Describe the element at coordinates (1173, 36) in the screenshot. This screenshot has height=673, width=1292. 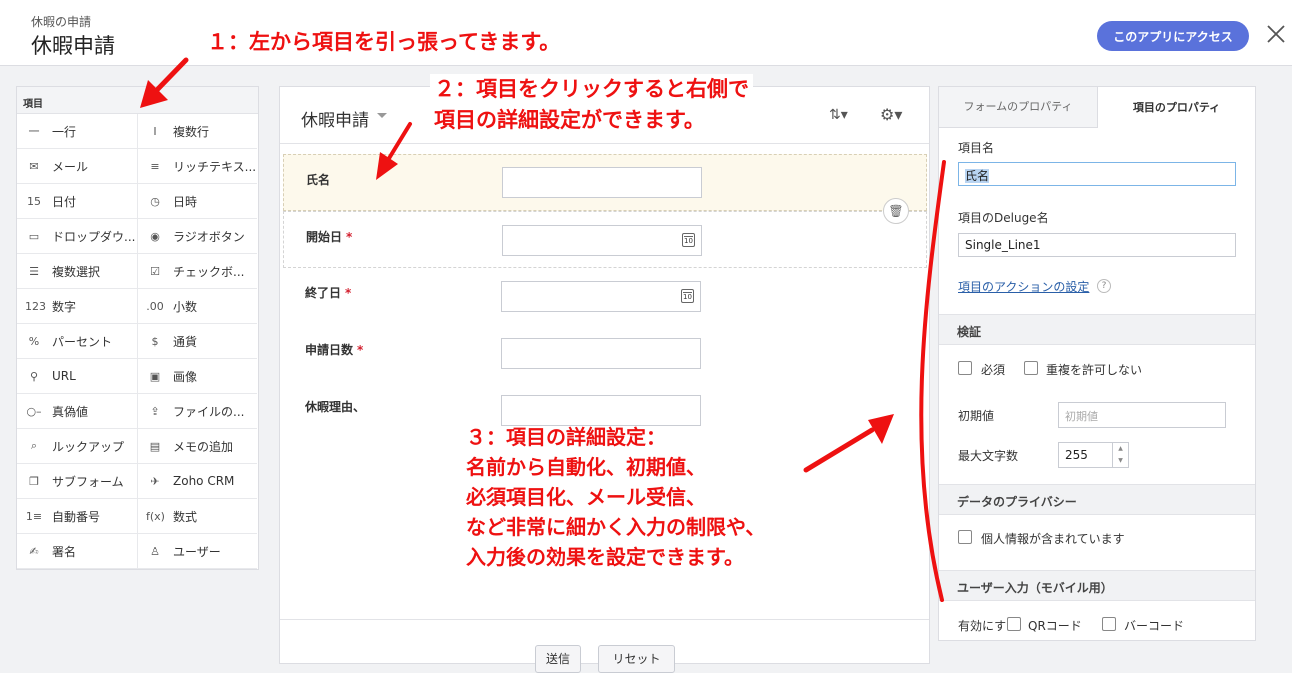
I see `access-app-button: このアプリにアクセス` at that location.